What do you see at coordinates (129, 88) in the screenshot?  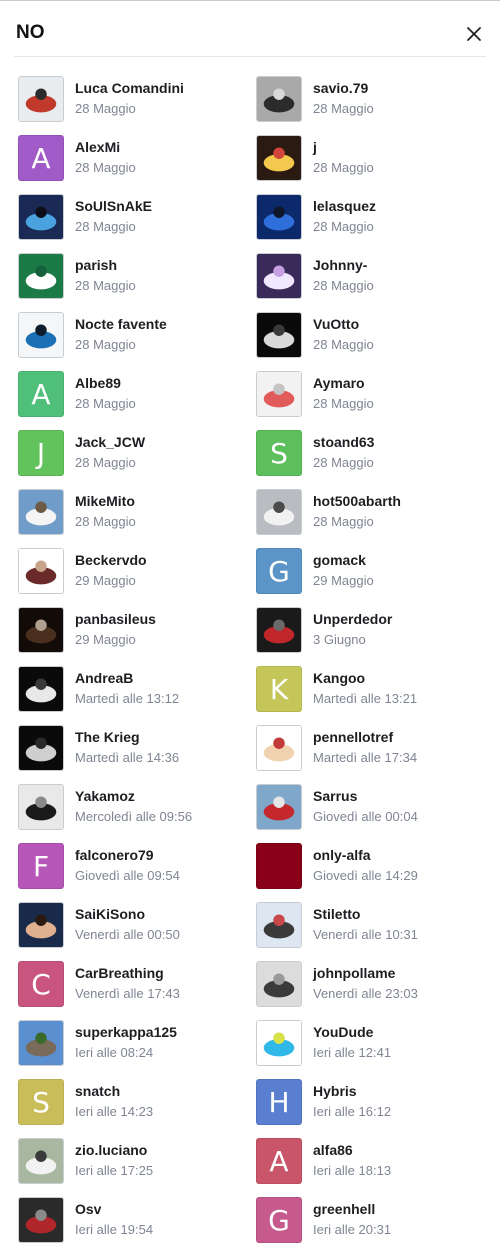 I see `person-name: Luca Comandini` at bounding box center [129, 88].